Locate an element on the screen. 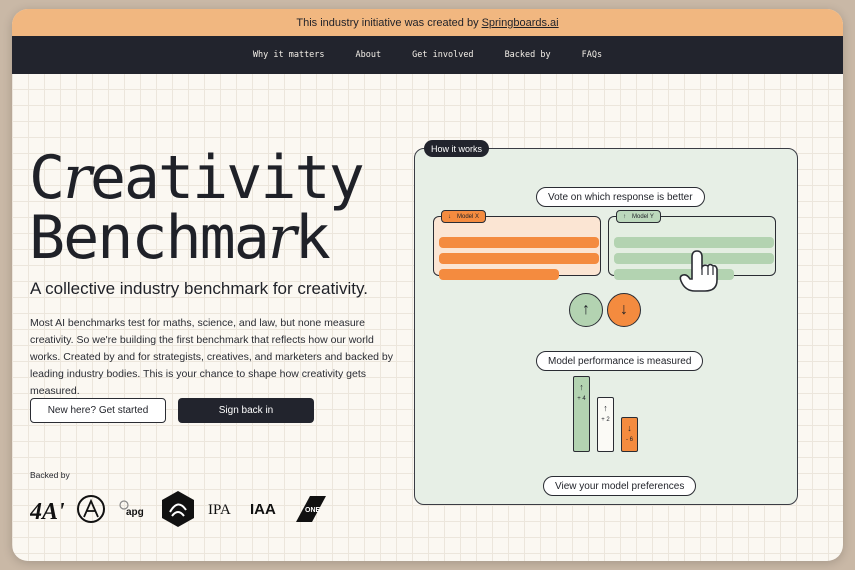 This screenshot has height=570, width=855. dad-logo is located at coordinates (178, 509).